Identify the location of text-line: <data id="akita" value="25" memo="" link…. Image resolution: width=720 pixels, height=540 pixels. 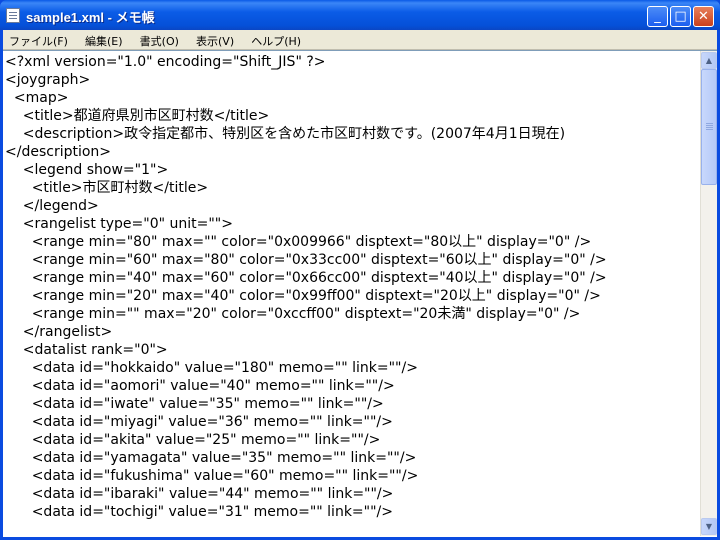
(193, 440).